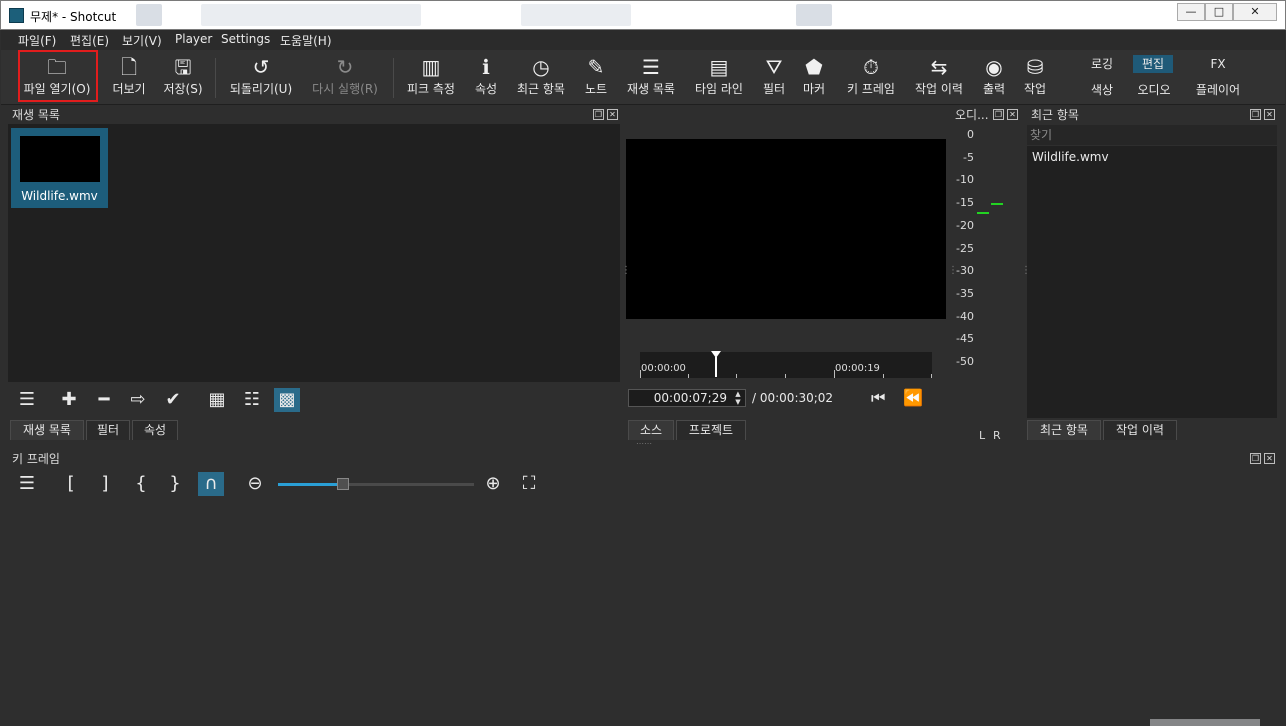 The height and width of the screenshot is (726, 1286). I want to click on zoom-slider-handle, so click(342, 484).